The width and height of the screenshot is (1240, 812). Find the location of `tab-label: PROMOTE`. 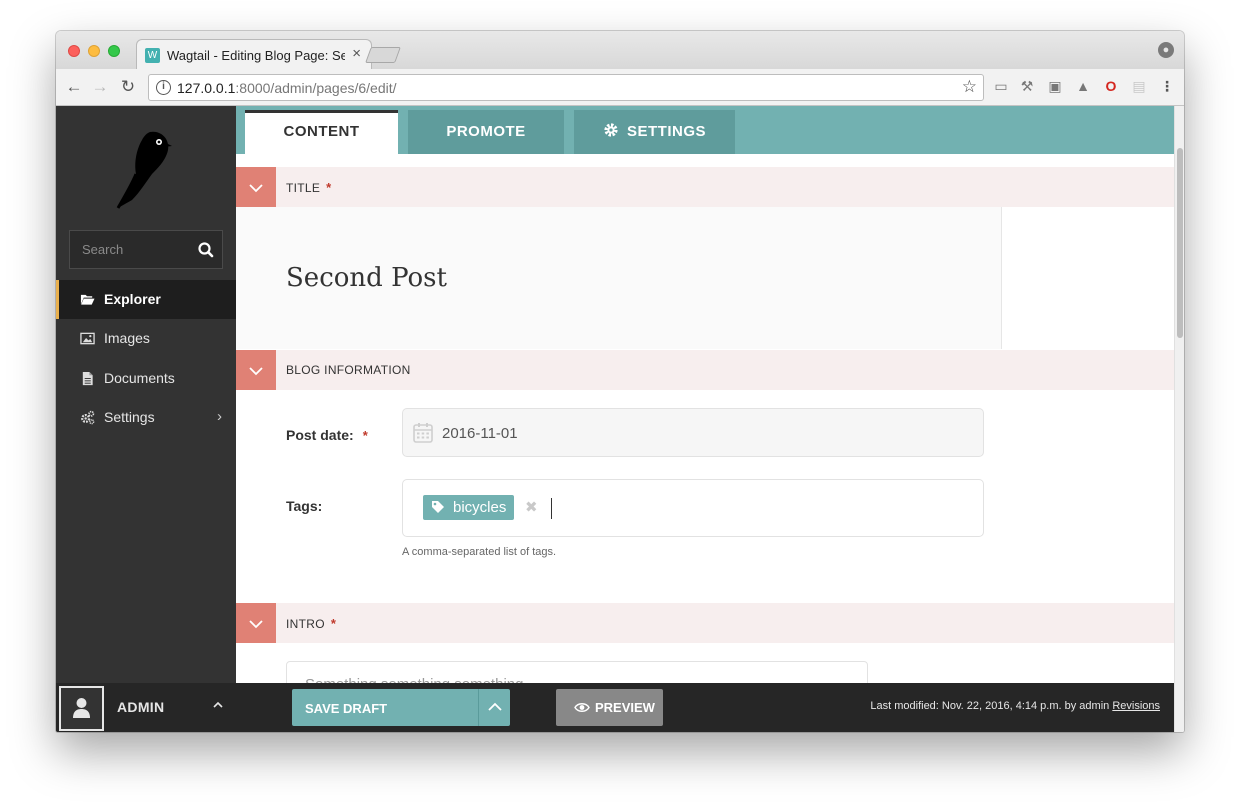

tab-label: PROMOTE is located at coordinates (486, 131).